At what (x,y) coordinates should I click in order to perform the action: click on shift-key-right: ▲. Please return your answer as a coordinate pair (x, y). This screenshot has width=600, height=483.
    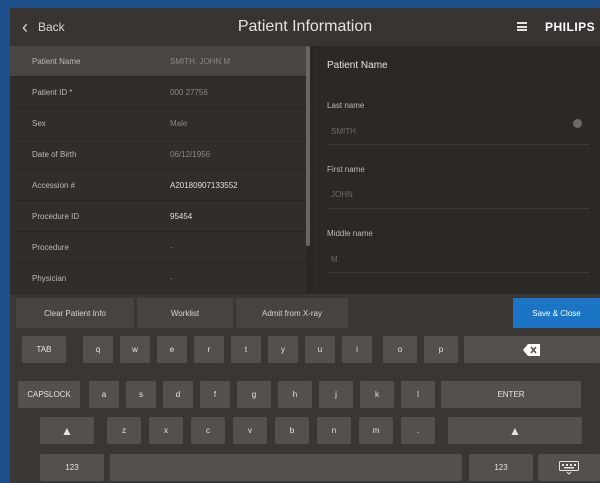
    Looking at the image, I should click on (515, 430).